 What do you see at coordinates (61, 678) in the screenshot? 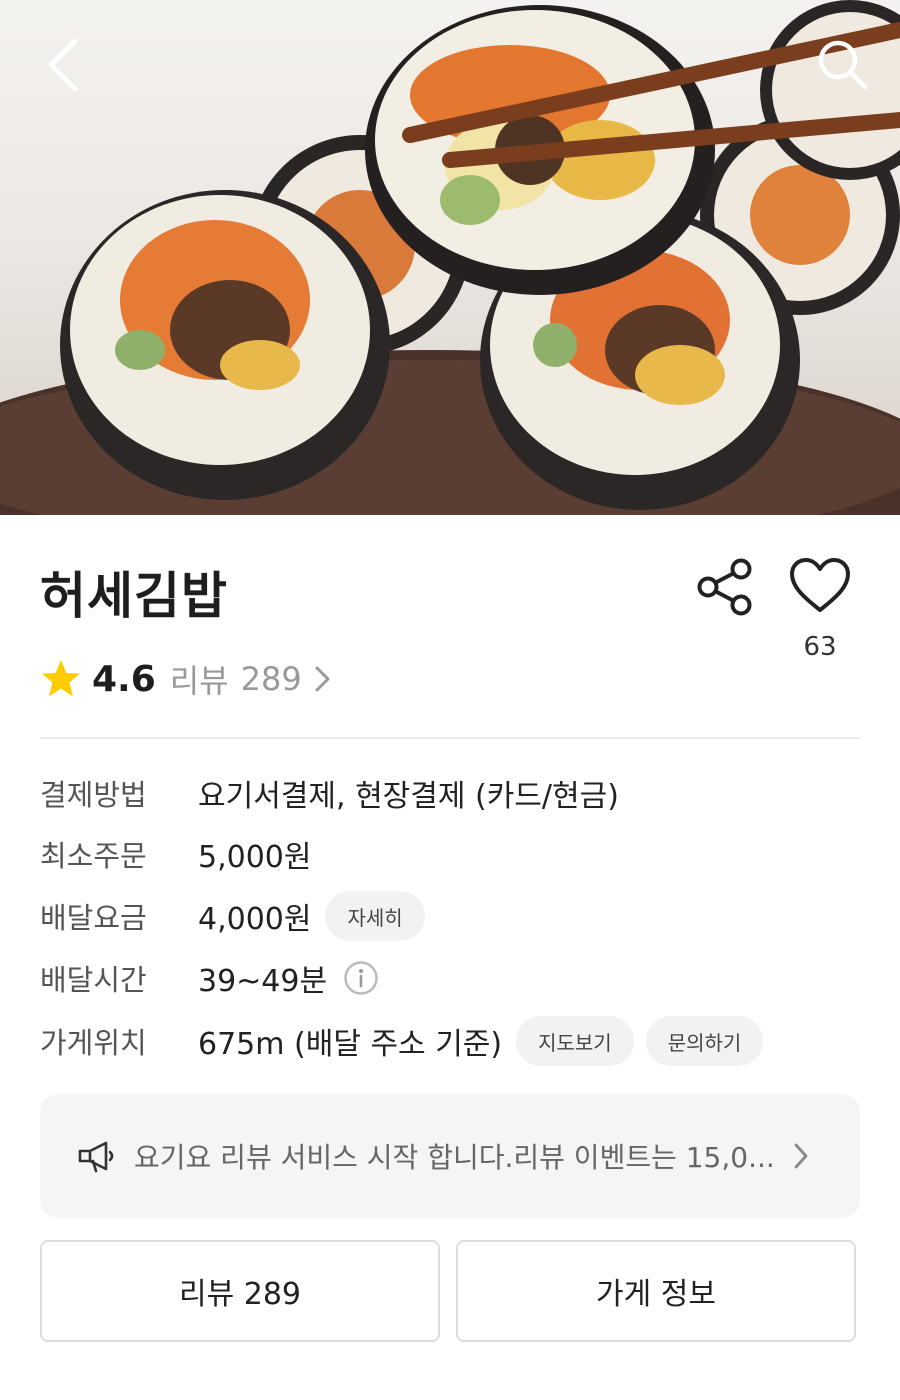
I see `star-icon` at bounding box center [61, 678].